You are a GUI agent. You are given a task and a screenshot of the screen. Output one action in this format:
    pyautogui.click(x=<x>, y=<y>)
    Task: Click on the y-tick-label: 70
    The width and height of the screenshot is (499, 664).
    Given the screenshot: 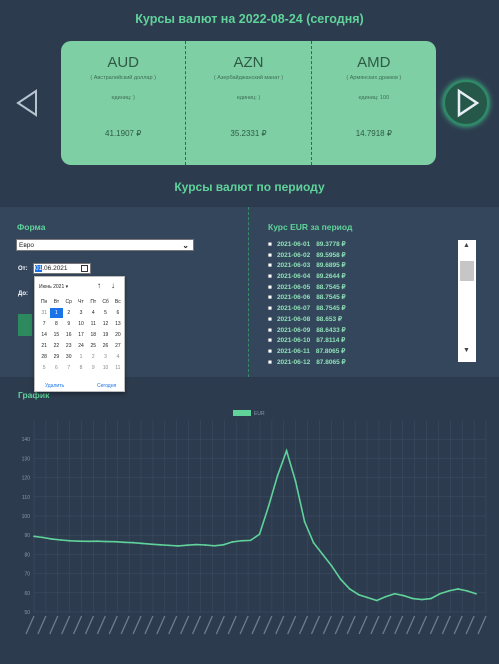 What is the action you would take?
    pyautogui.click(x=27, y=575)
    